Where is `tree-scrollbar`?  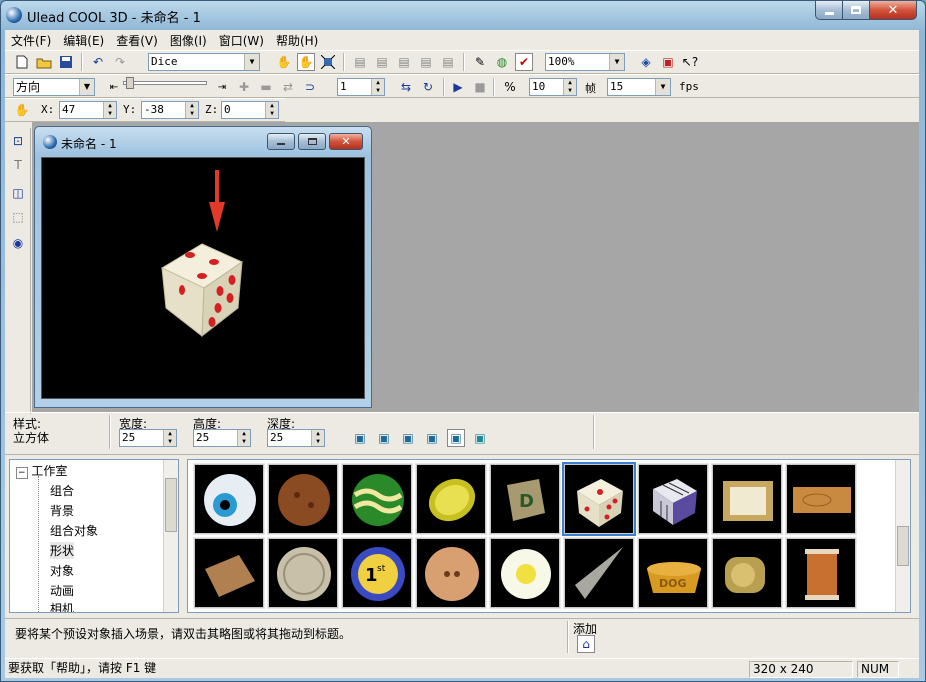
tree-scrollbar is located at coordinates (170, 536).